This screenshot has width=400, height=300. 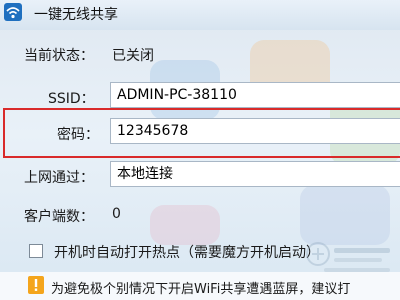 I want to click on window-title: 一键无线共享, so click(x=76, y=15).